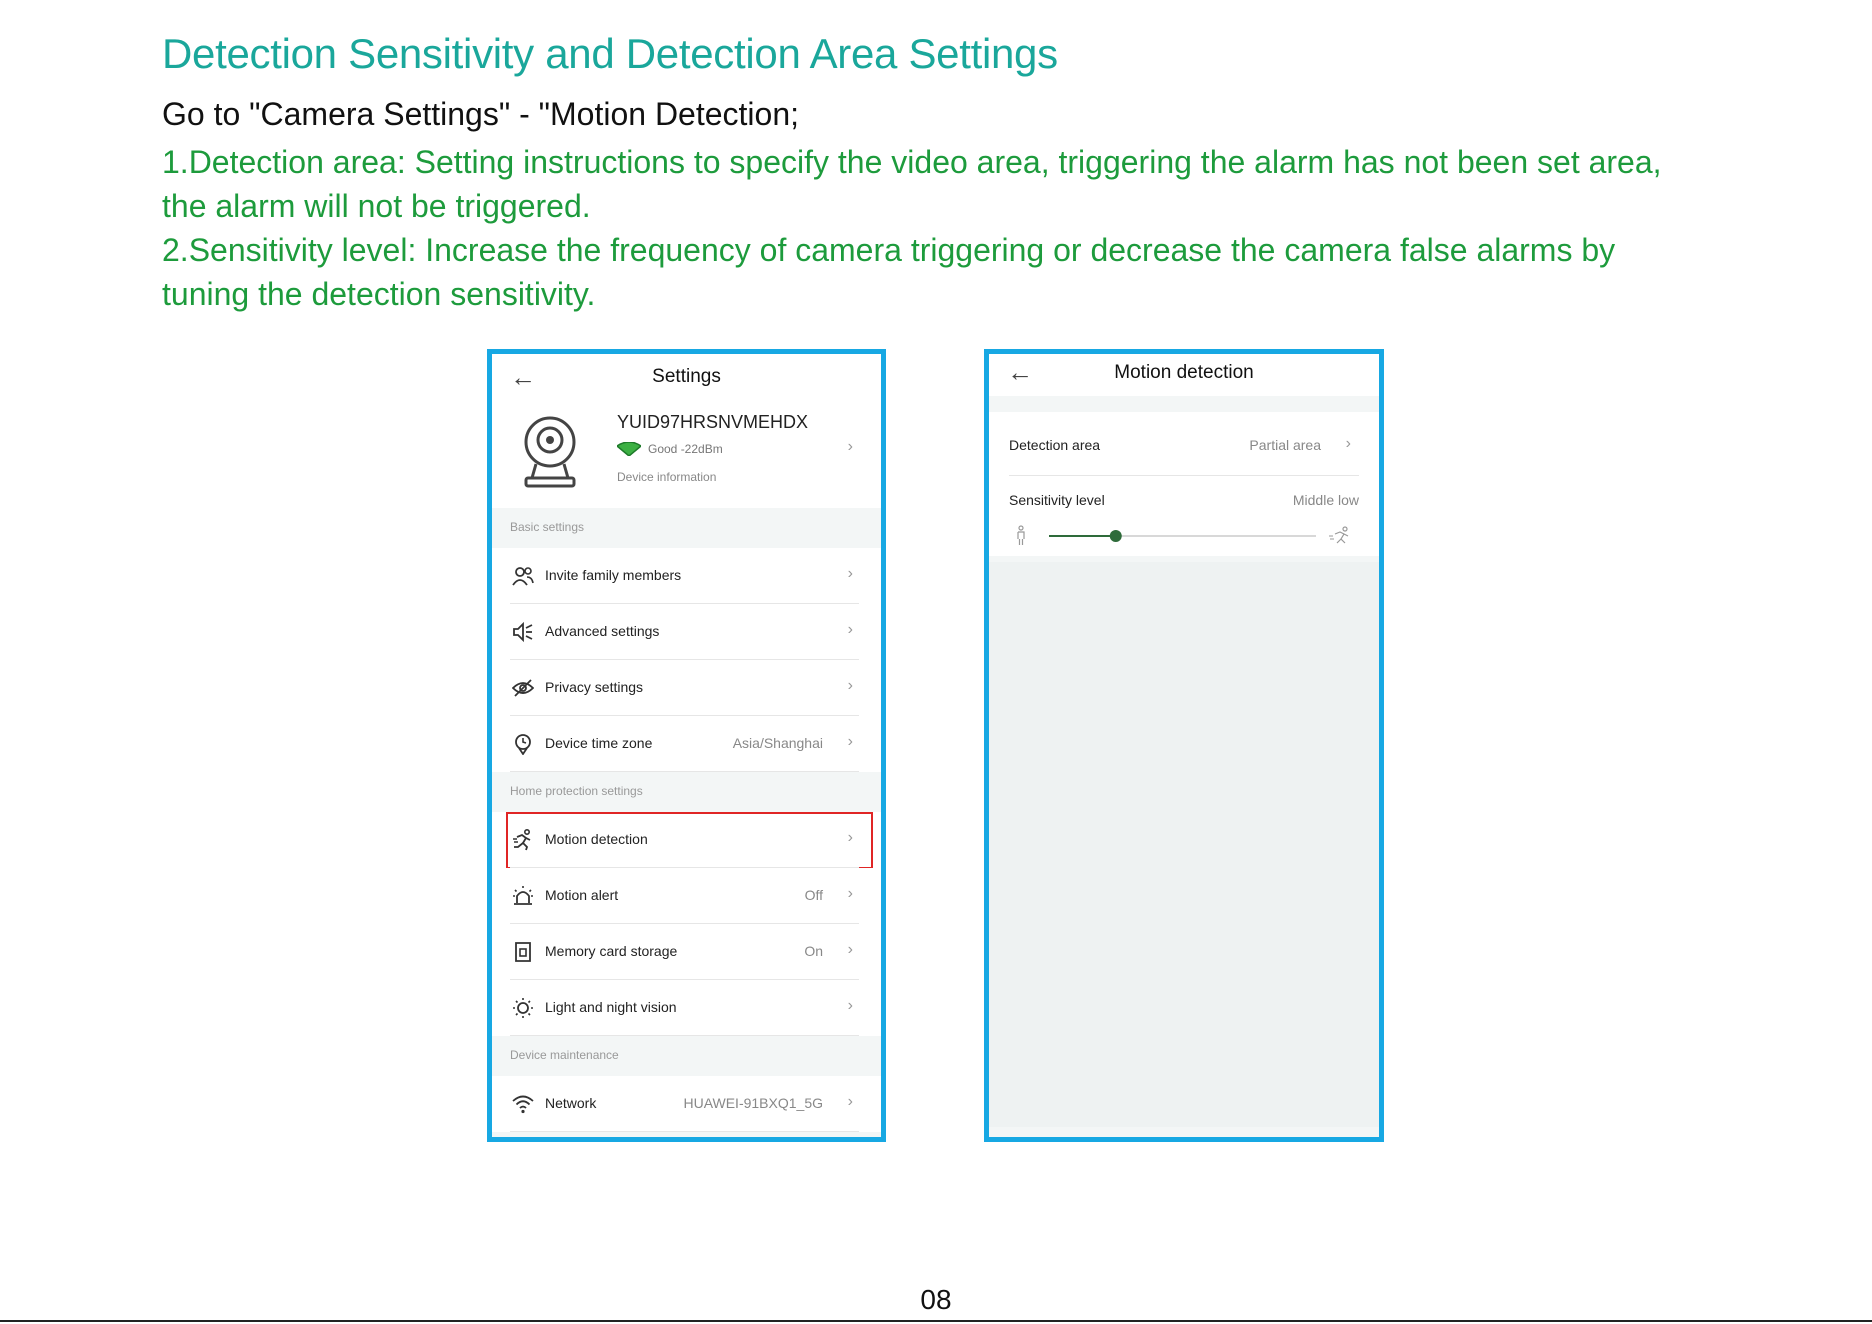  I want to click on section-label-basic: Basic settings, so click(547, 527).